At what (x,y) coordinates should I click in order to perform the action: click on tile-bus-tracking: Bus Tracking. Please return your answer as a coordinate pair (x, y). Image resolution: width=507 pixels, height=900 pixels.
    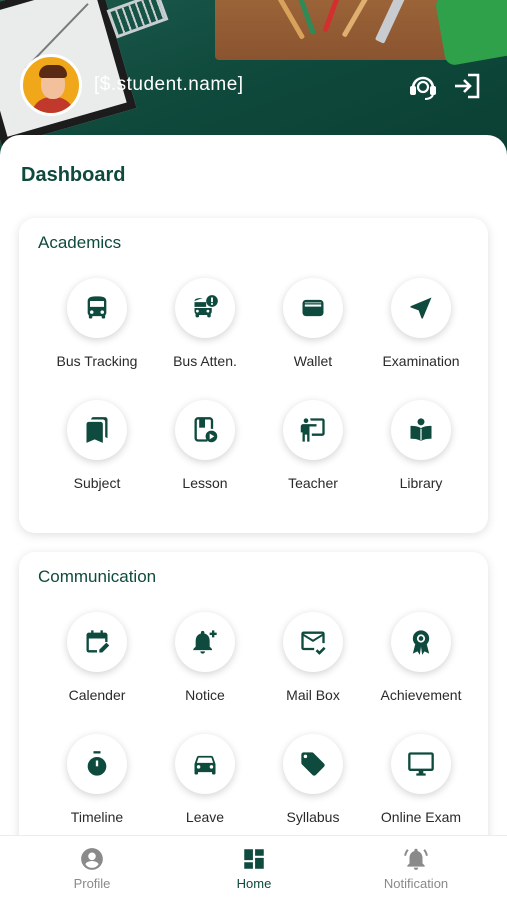
    Looking at the image, I should click on (97, 323).